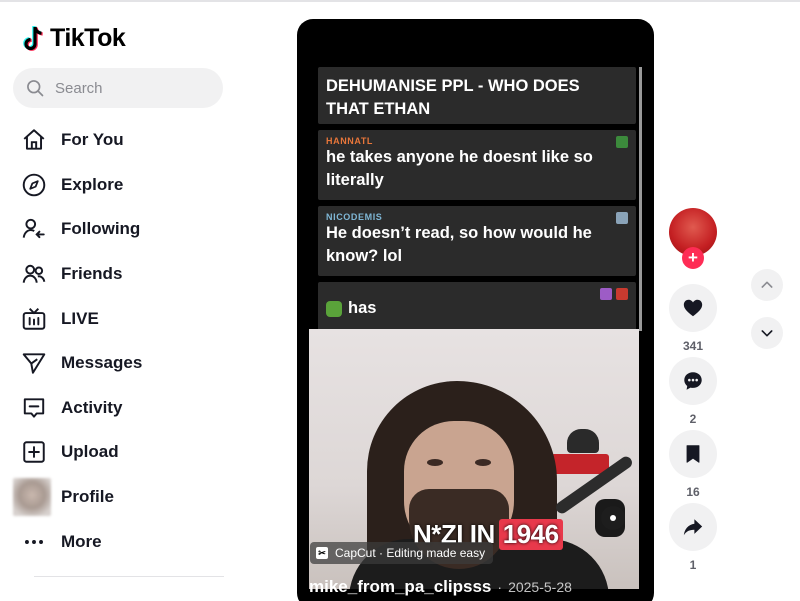 Image resolution: width=800 pixels, height=601 pixels. Describe the element at coordinates (350, 141) in the screenshot. I see `chat-username: HANNATL` at that location.